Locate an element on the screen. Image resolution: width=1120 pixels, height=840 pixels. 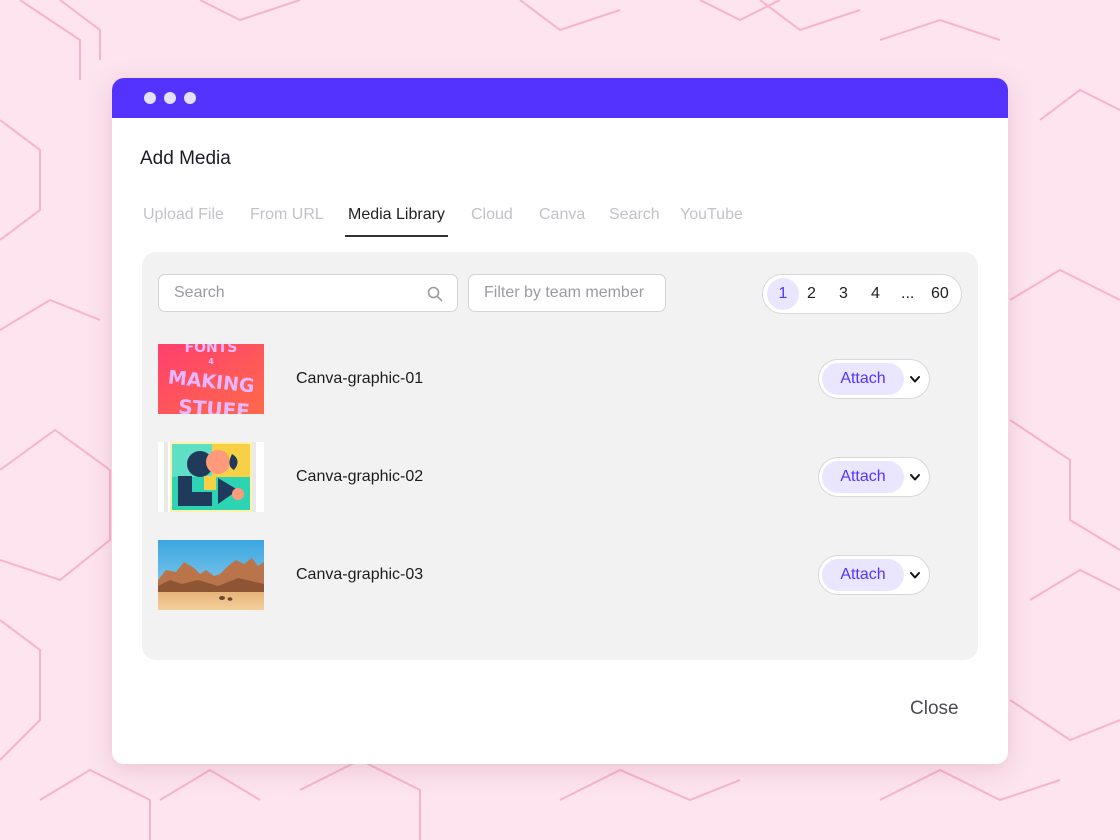
pagination: 1 2 3 4 ... 60 is located at coordinates (862, 294).